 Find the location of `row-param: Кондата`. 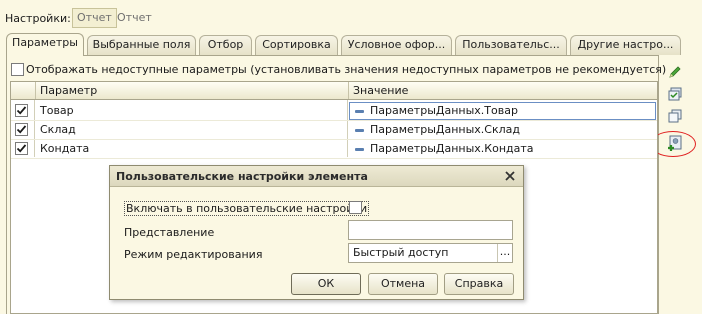

row-param: Кондата is located at coordinates (65, 148).